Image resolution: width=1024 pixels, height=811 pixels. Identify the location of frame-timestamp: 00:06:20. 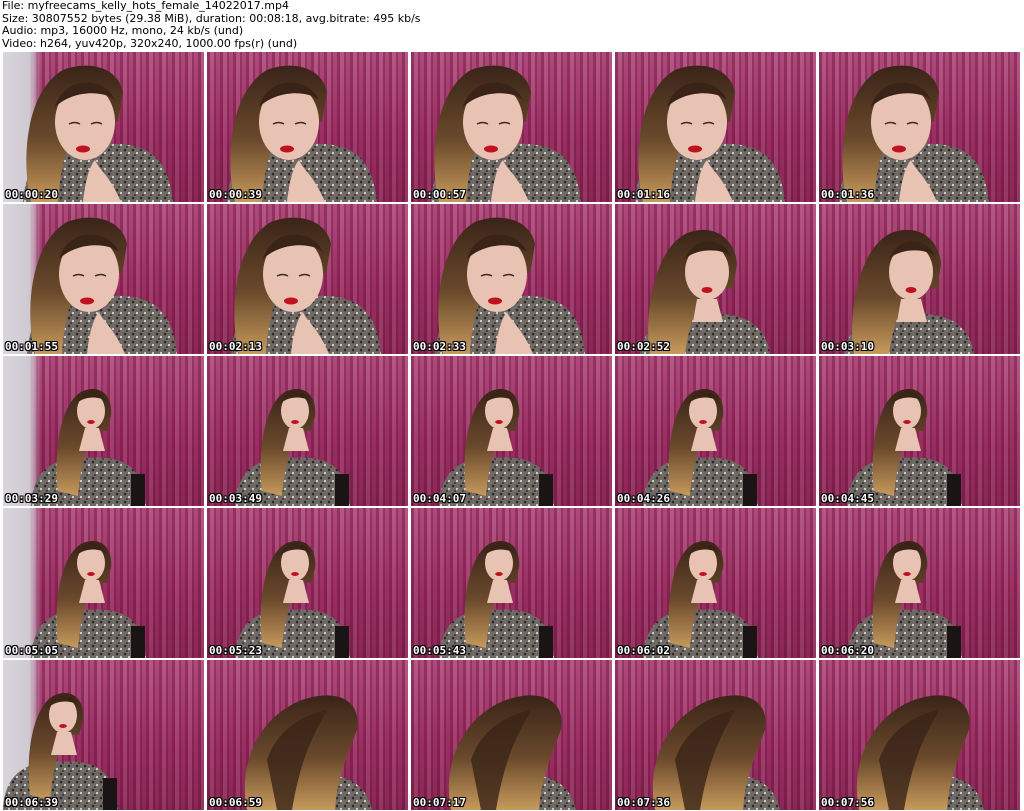
(847, 650).